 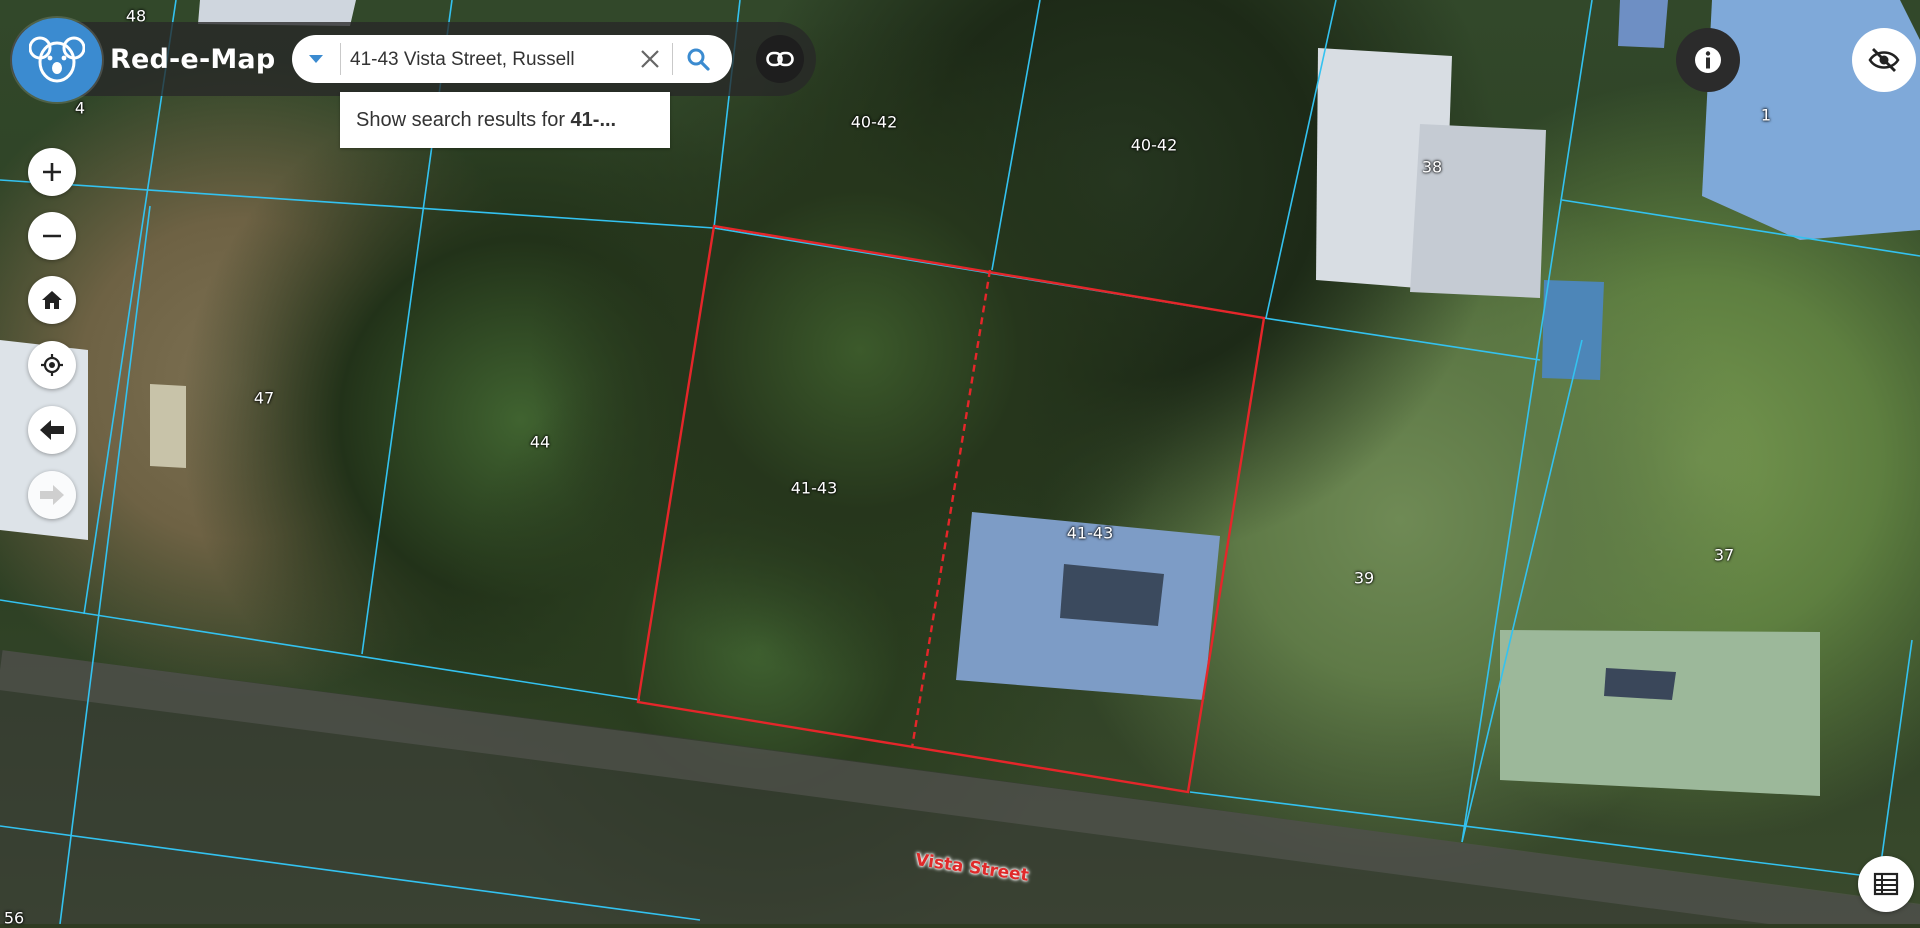 I want to click on home-icon, so click(x=52, y=300).